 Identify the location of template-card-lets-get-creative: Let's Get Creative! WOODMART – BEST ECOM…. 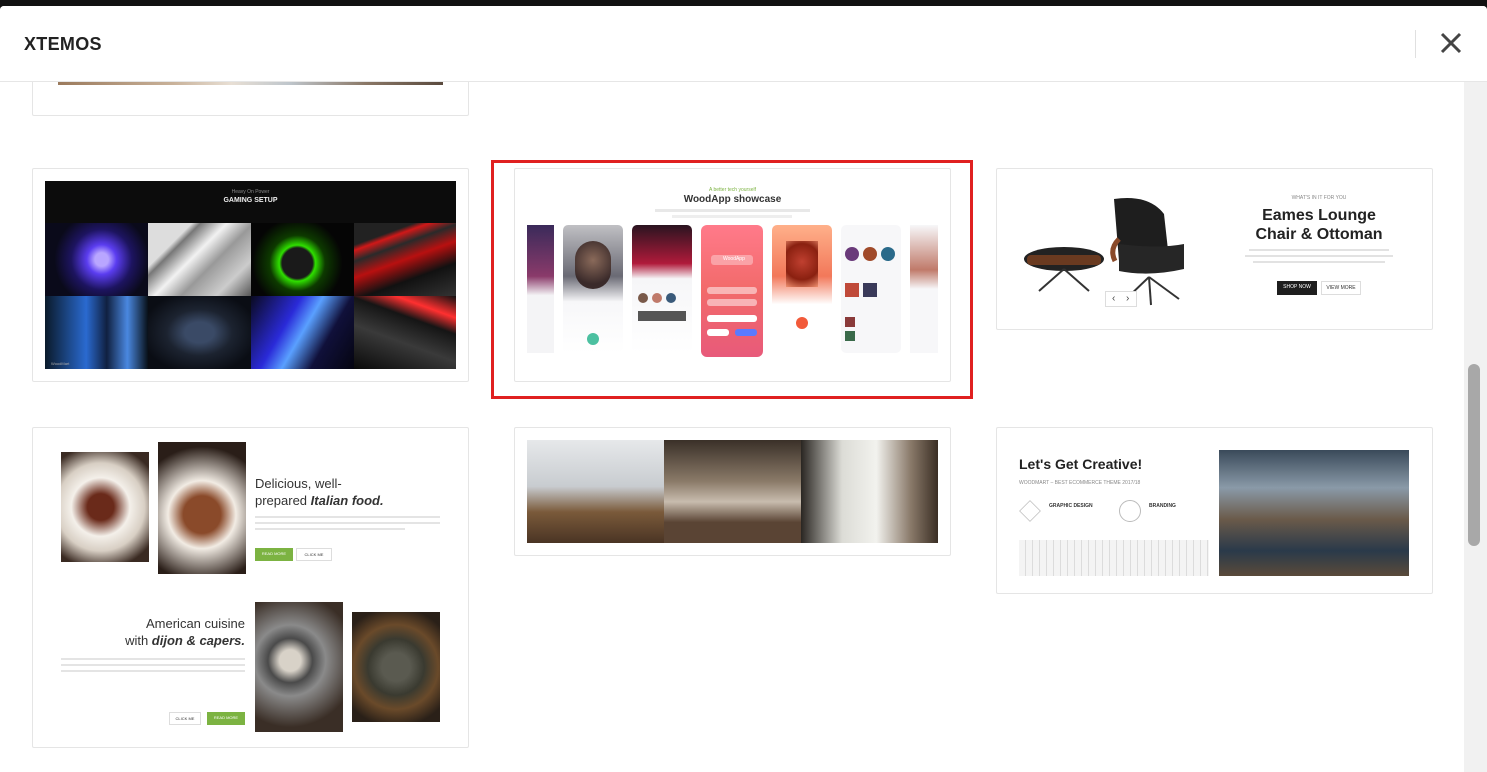
(1214, 510).